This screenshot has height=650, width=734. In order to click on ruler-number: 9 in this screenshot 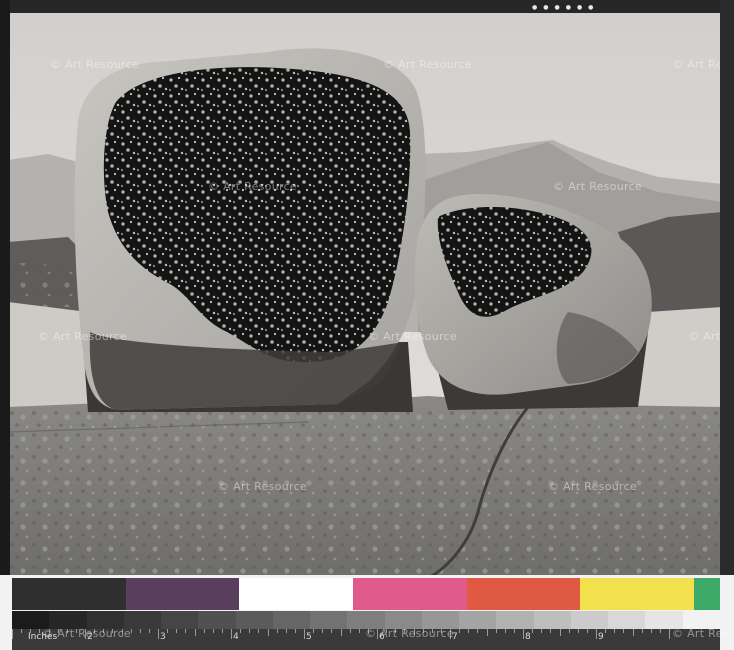, I will do `click(601, 637)`.